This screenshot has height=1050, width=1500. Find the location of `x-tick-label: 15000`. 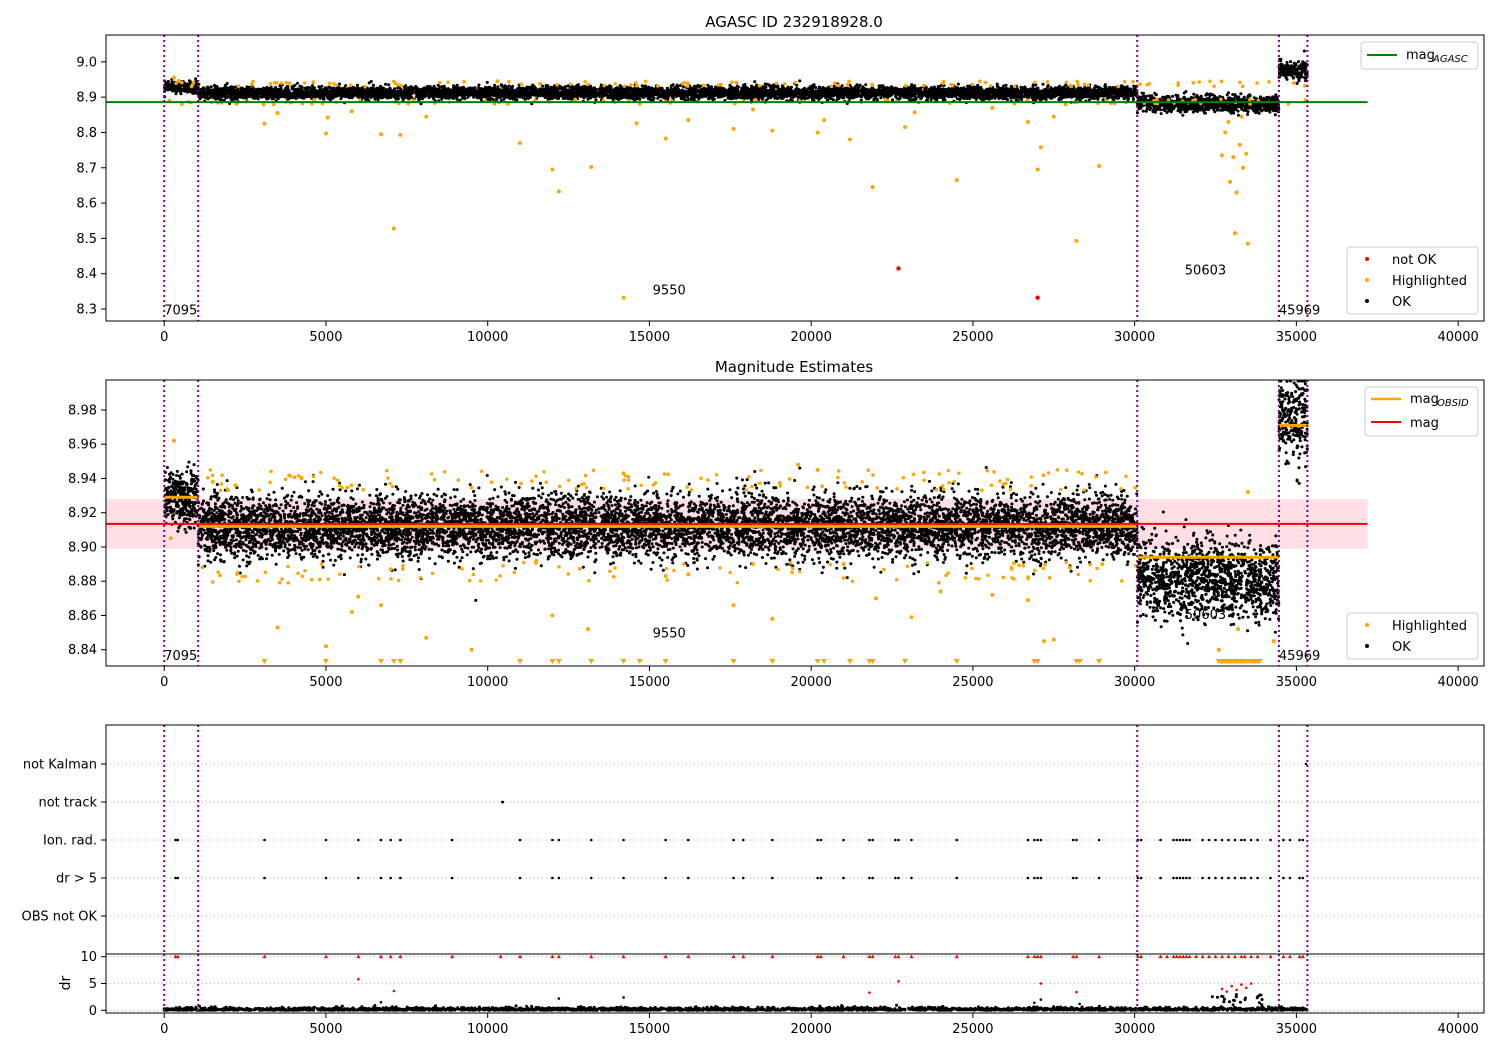

x-tick-label: 15000 is located at coordinates (649, 337).